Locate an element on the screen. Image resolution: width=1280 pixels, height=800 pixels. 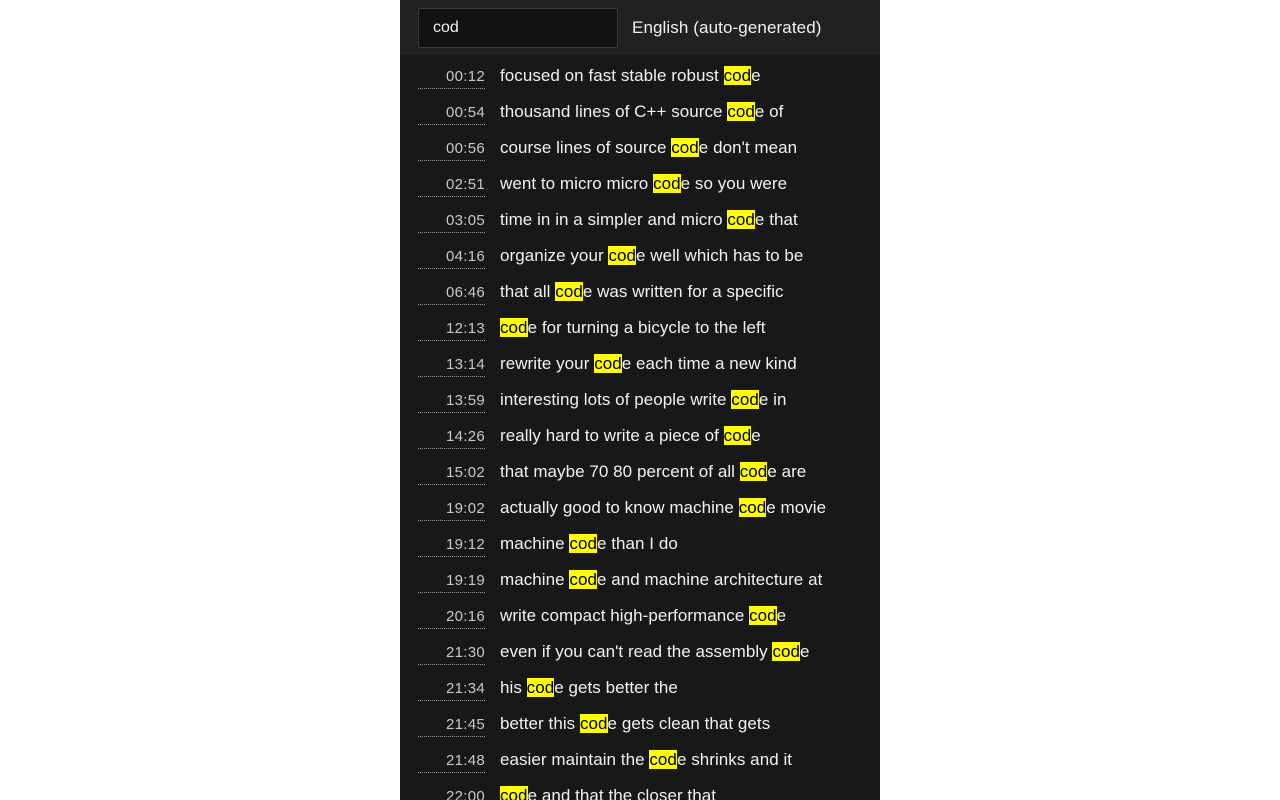
transcript-text-pre: went to micro micro is located at coordinates (577, 183).